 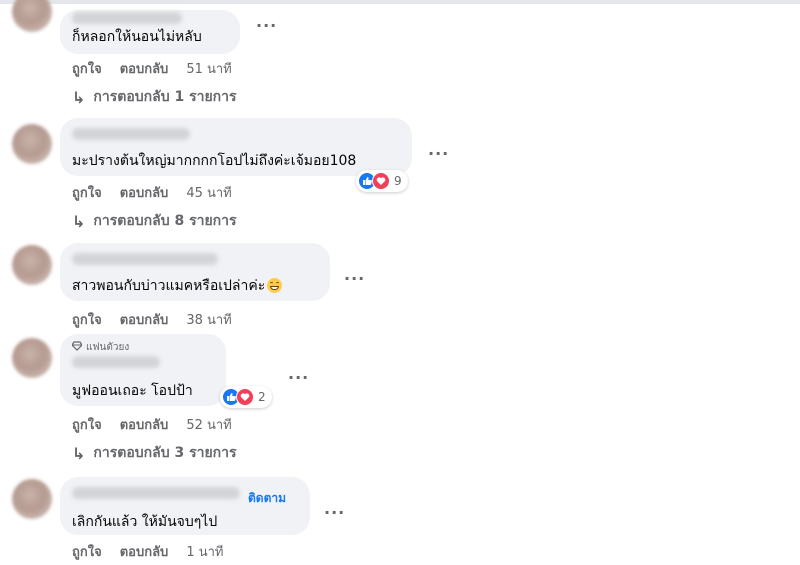 What do you see at coordinates (208, 424) in the screenshot?
I see `comment-time: 52 นาที` at bounding box center [208, 424].